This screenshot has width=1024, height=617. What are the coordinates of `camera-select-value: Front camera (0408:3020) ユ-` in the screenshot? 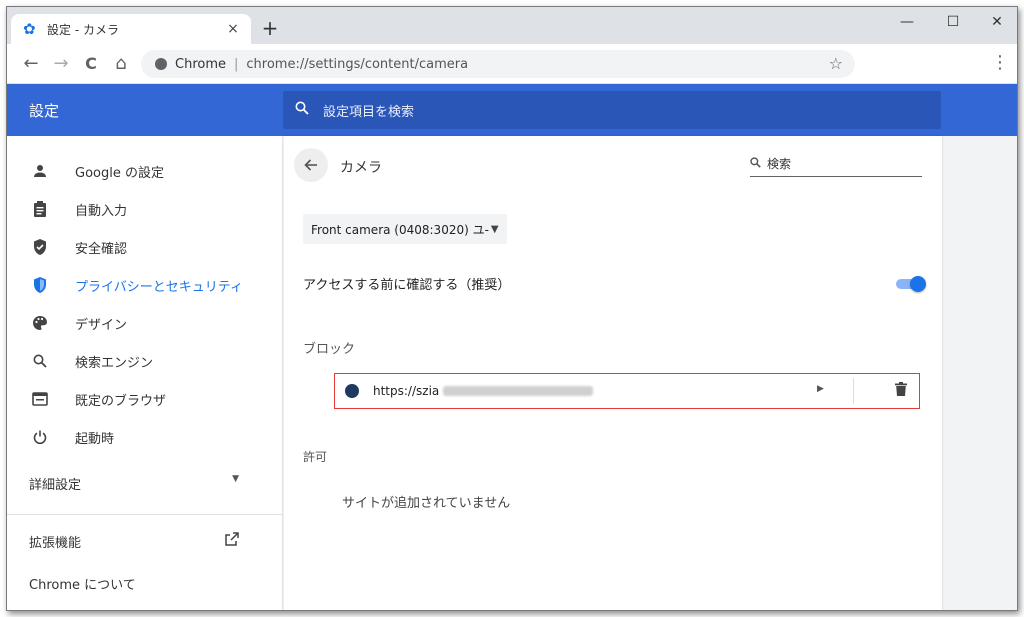 It's located at (400, 229).